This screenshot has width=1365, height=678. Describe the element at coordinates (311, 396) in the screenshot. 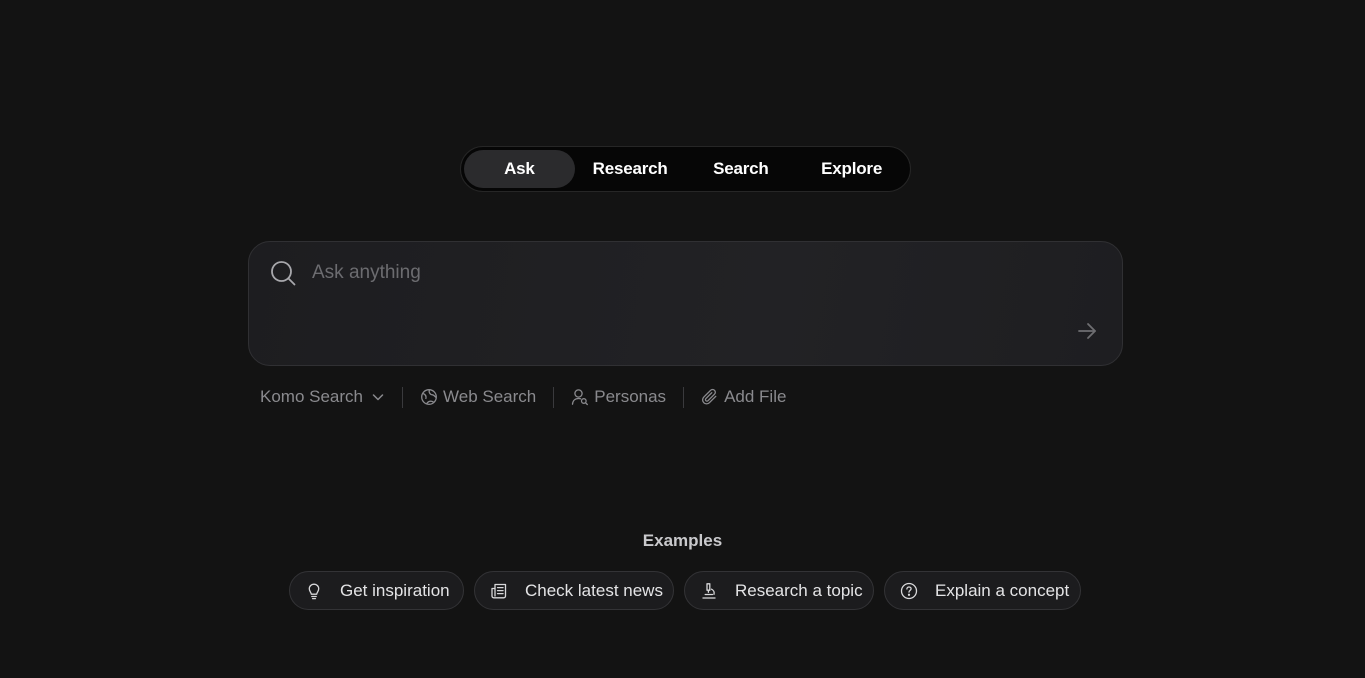

I see `model-selector-label: Komo Search` at that location.